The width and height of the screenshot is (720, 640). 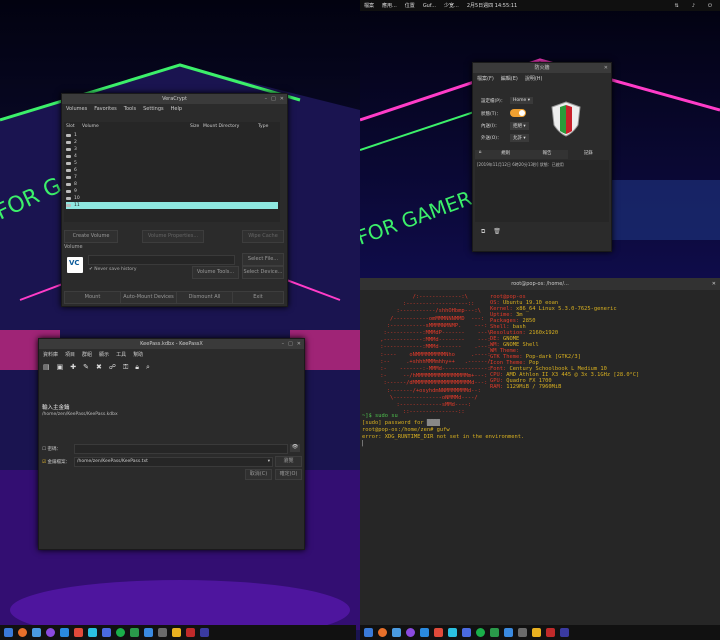 What do you see at coordinates (120, 632) in the screenshot?
I see `app-icon-spotify` at bounding box center [120, 632].